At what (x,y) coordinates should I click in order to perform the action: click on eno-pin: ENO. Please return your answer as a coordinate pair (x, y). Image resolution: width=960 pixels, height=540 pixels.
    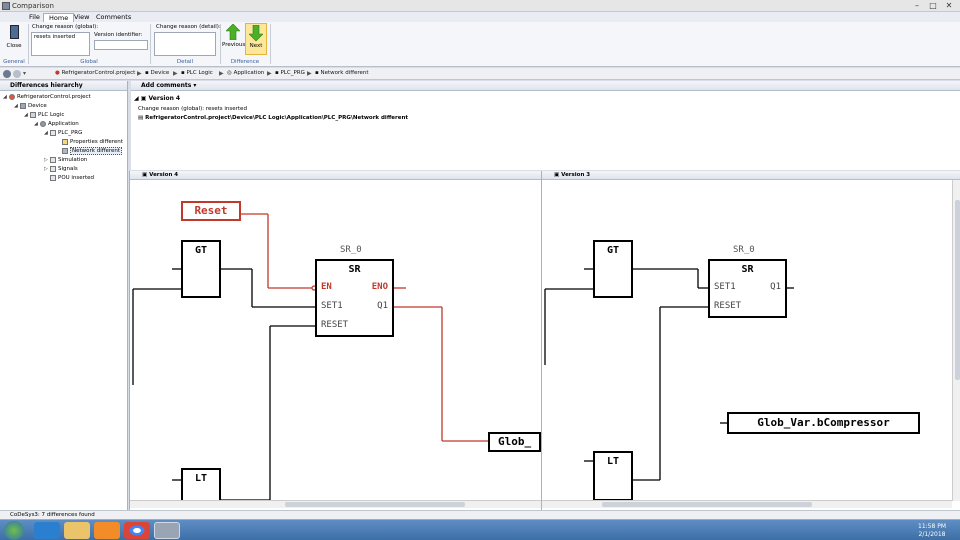
    Looking at the image, I should click on (379, 287).